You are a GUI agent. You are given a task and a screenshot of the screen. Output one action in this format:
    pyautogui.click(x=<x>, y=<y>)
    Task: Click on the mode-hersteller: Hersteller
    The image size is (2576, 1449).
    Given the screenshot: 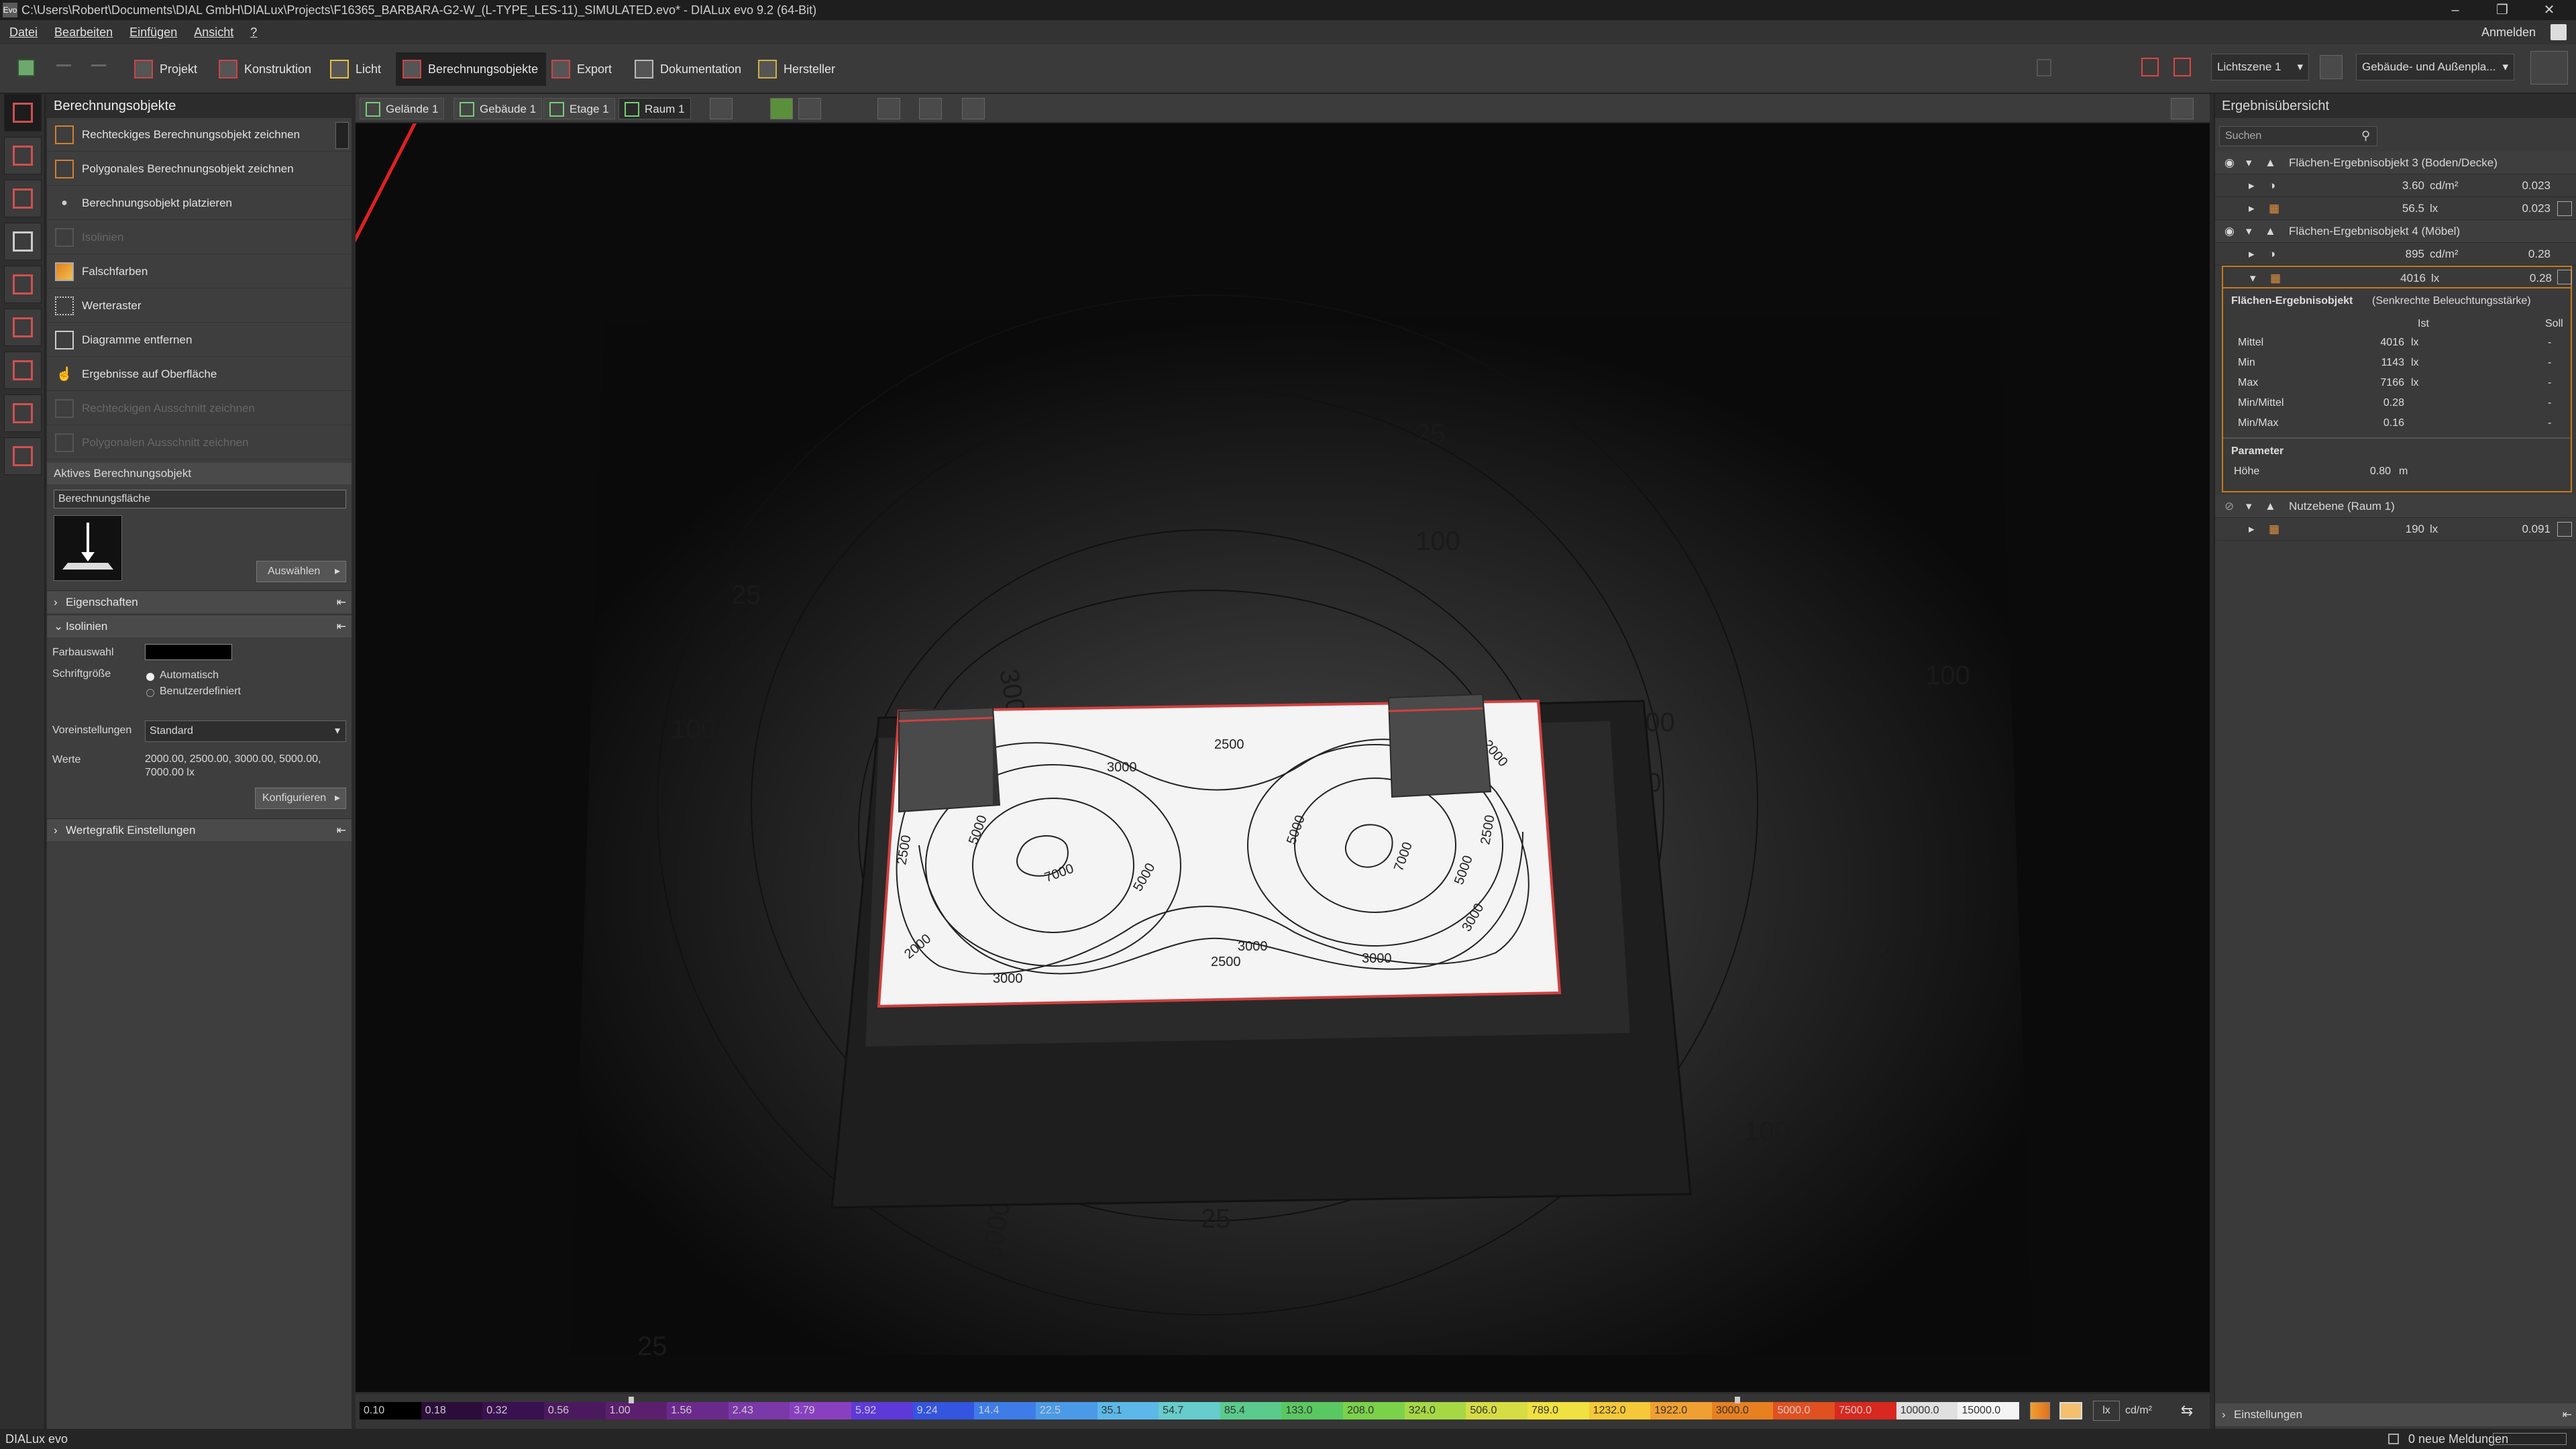 What is the action you would take?
    pyautogui.click(x=797, y=69)
    